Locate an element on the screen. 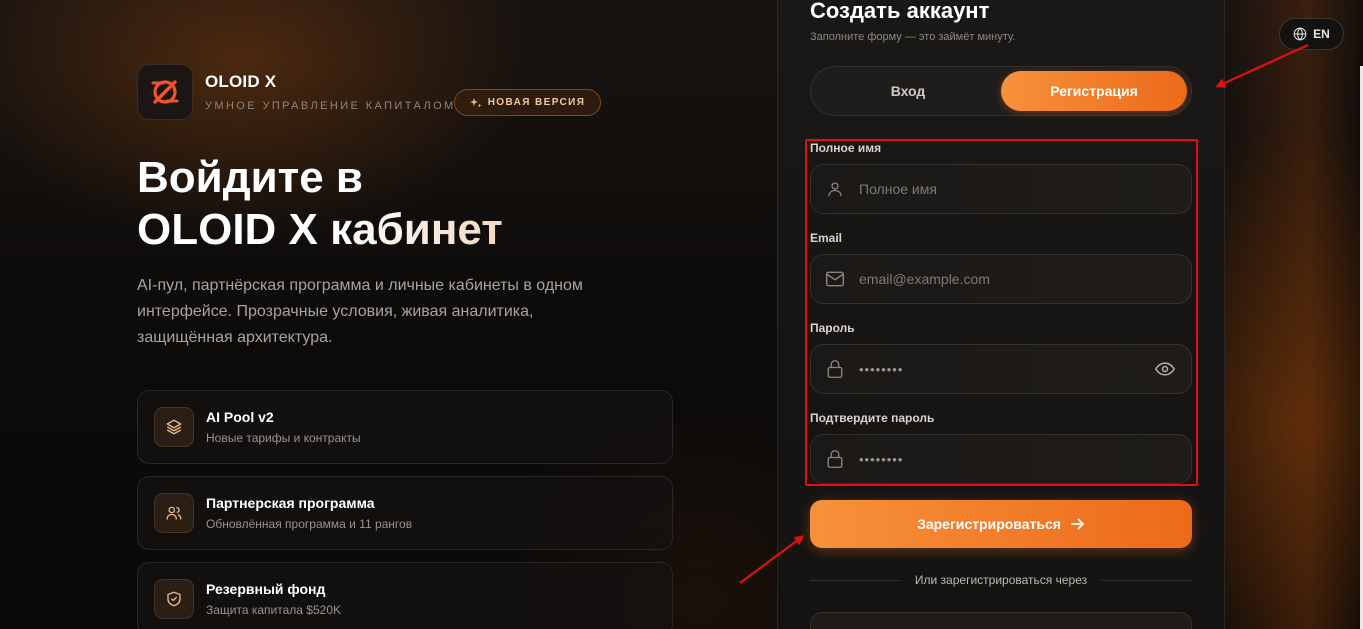  password-label: Пароль is located at coordinates (832, 328).